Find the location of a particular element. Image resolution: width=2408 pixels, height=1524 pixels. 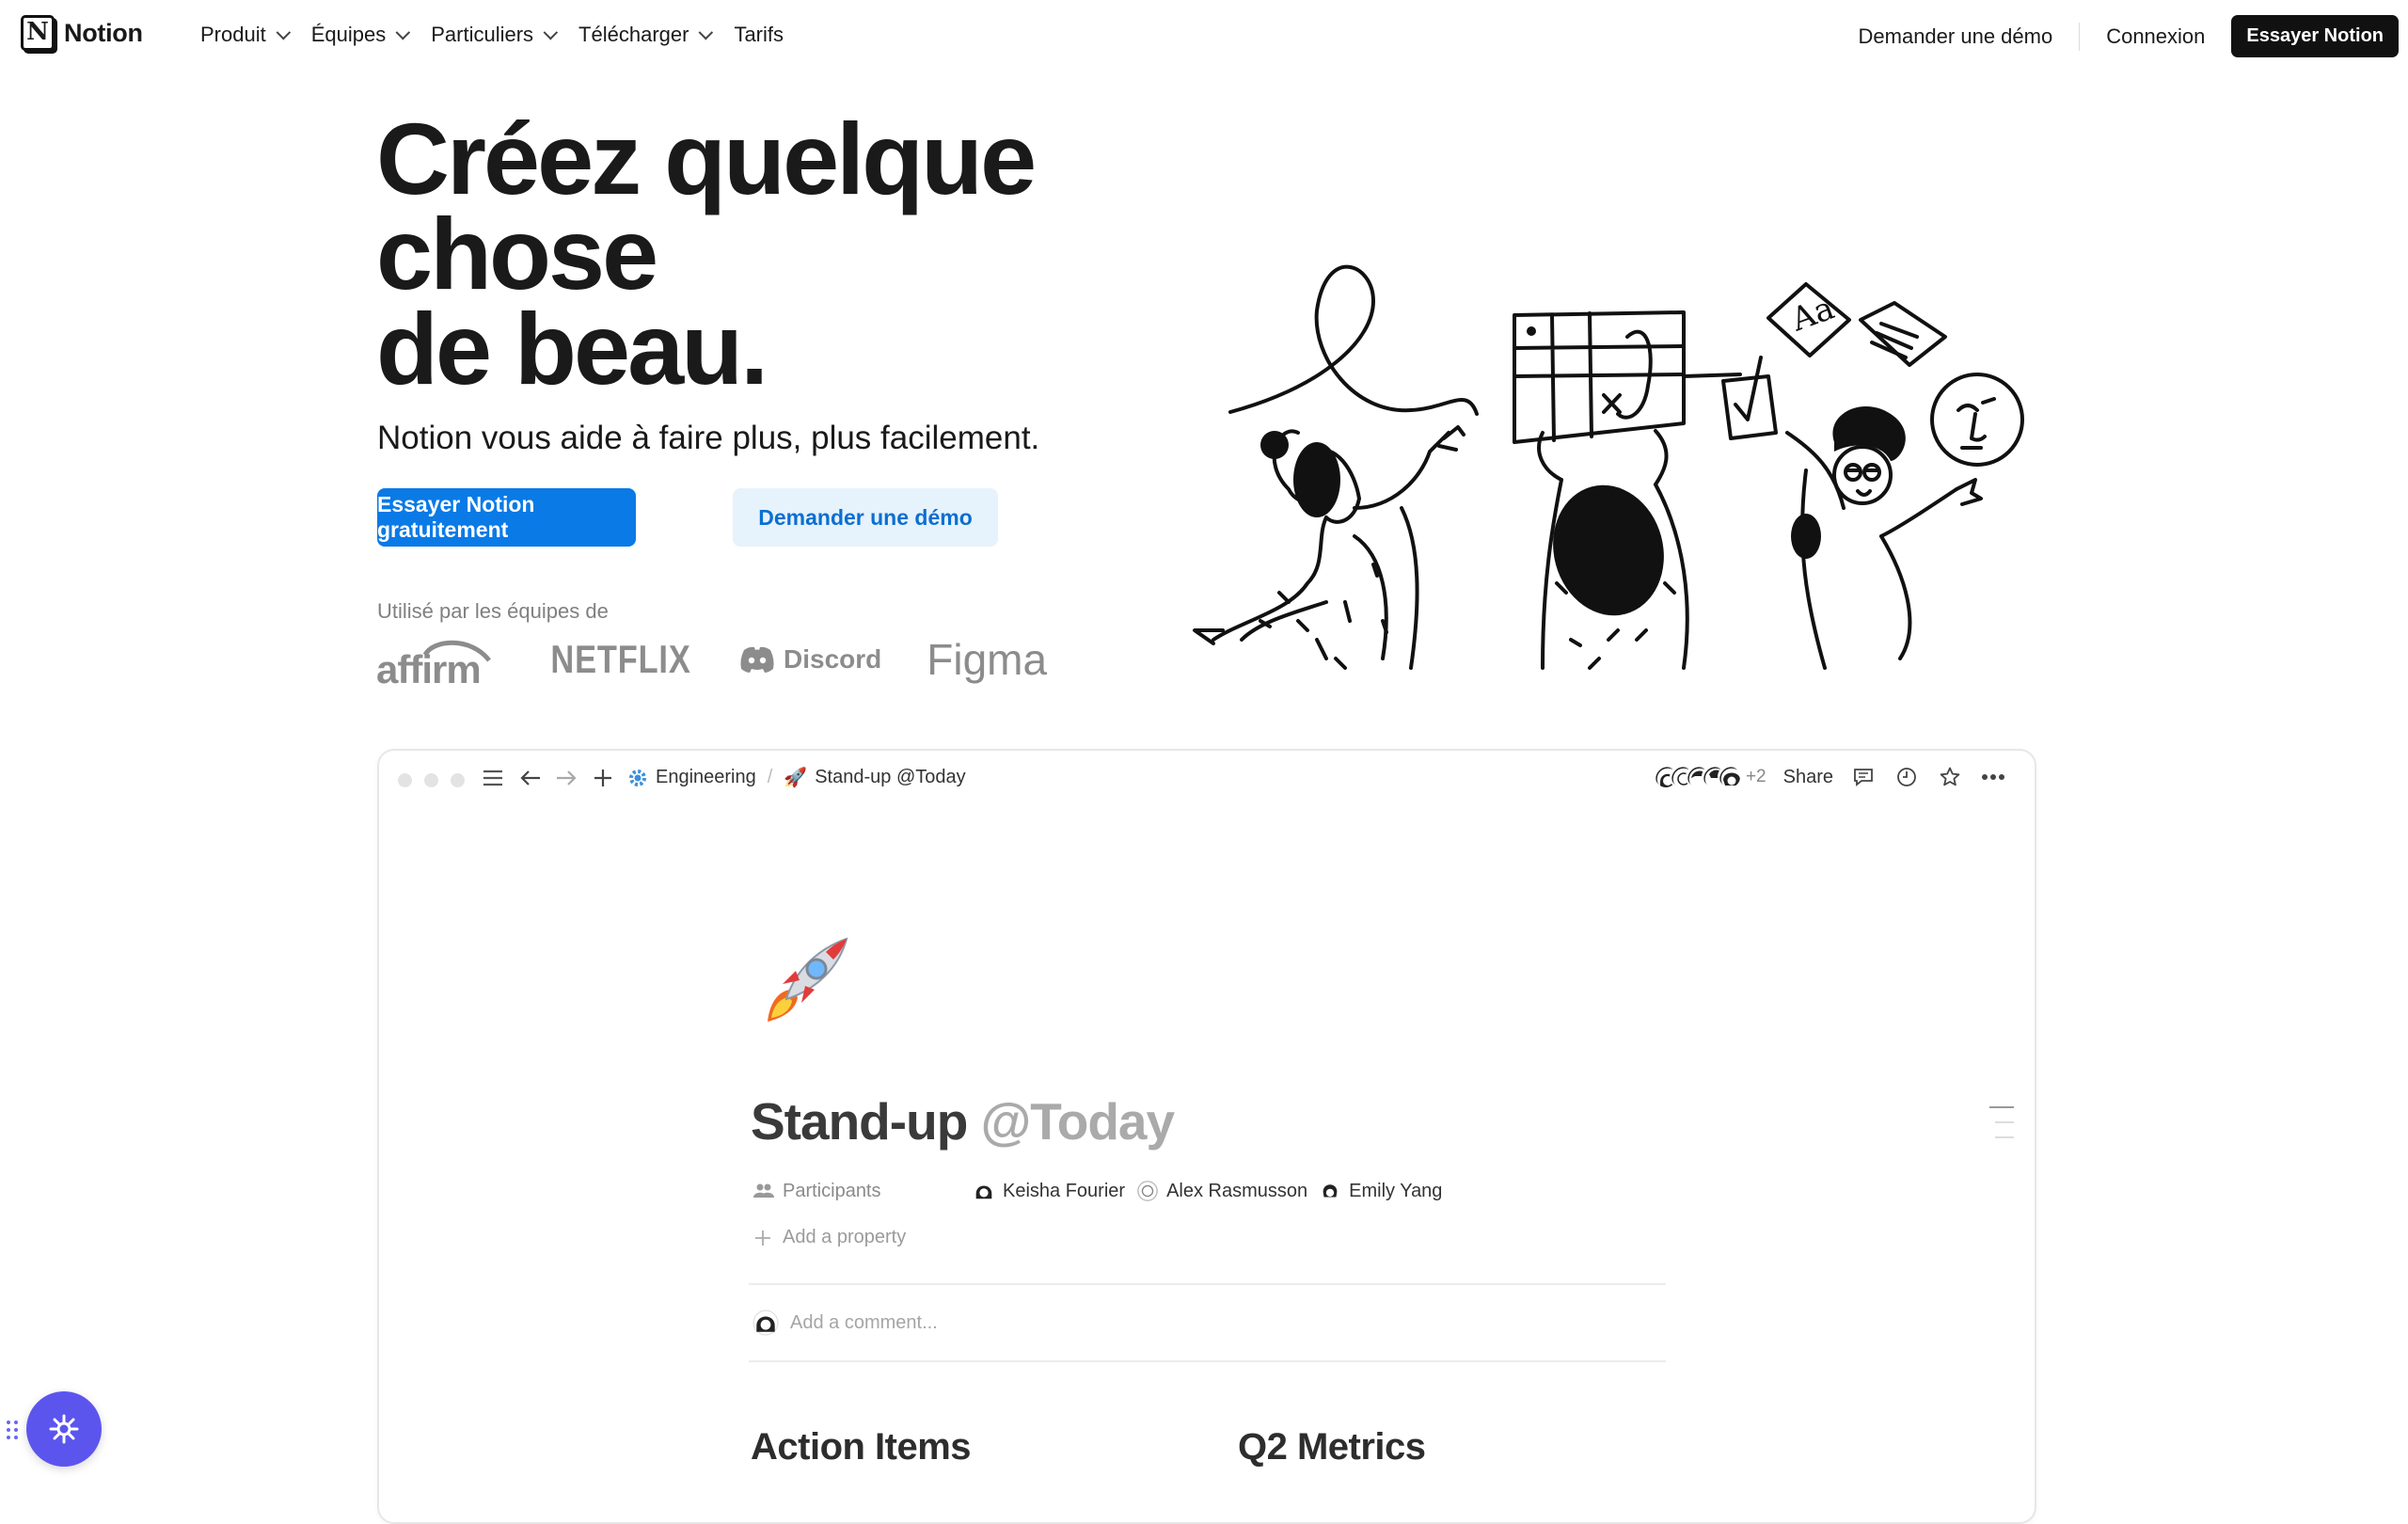

page-title: Stand-up @Today is located at coordinates (964, 1121).